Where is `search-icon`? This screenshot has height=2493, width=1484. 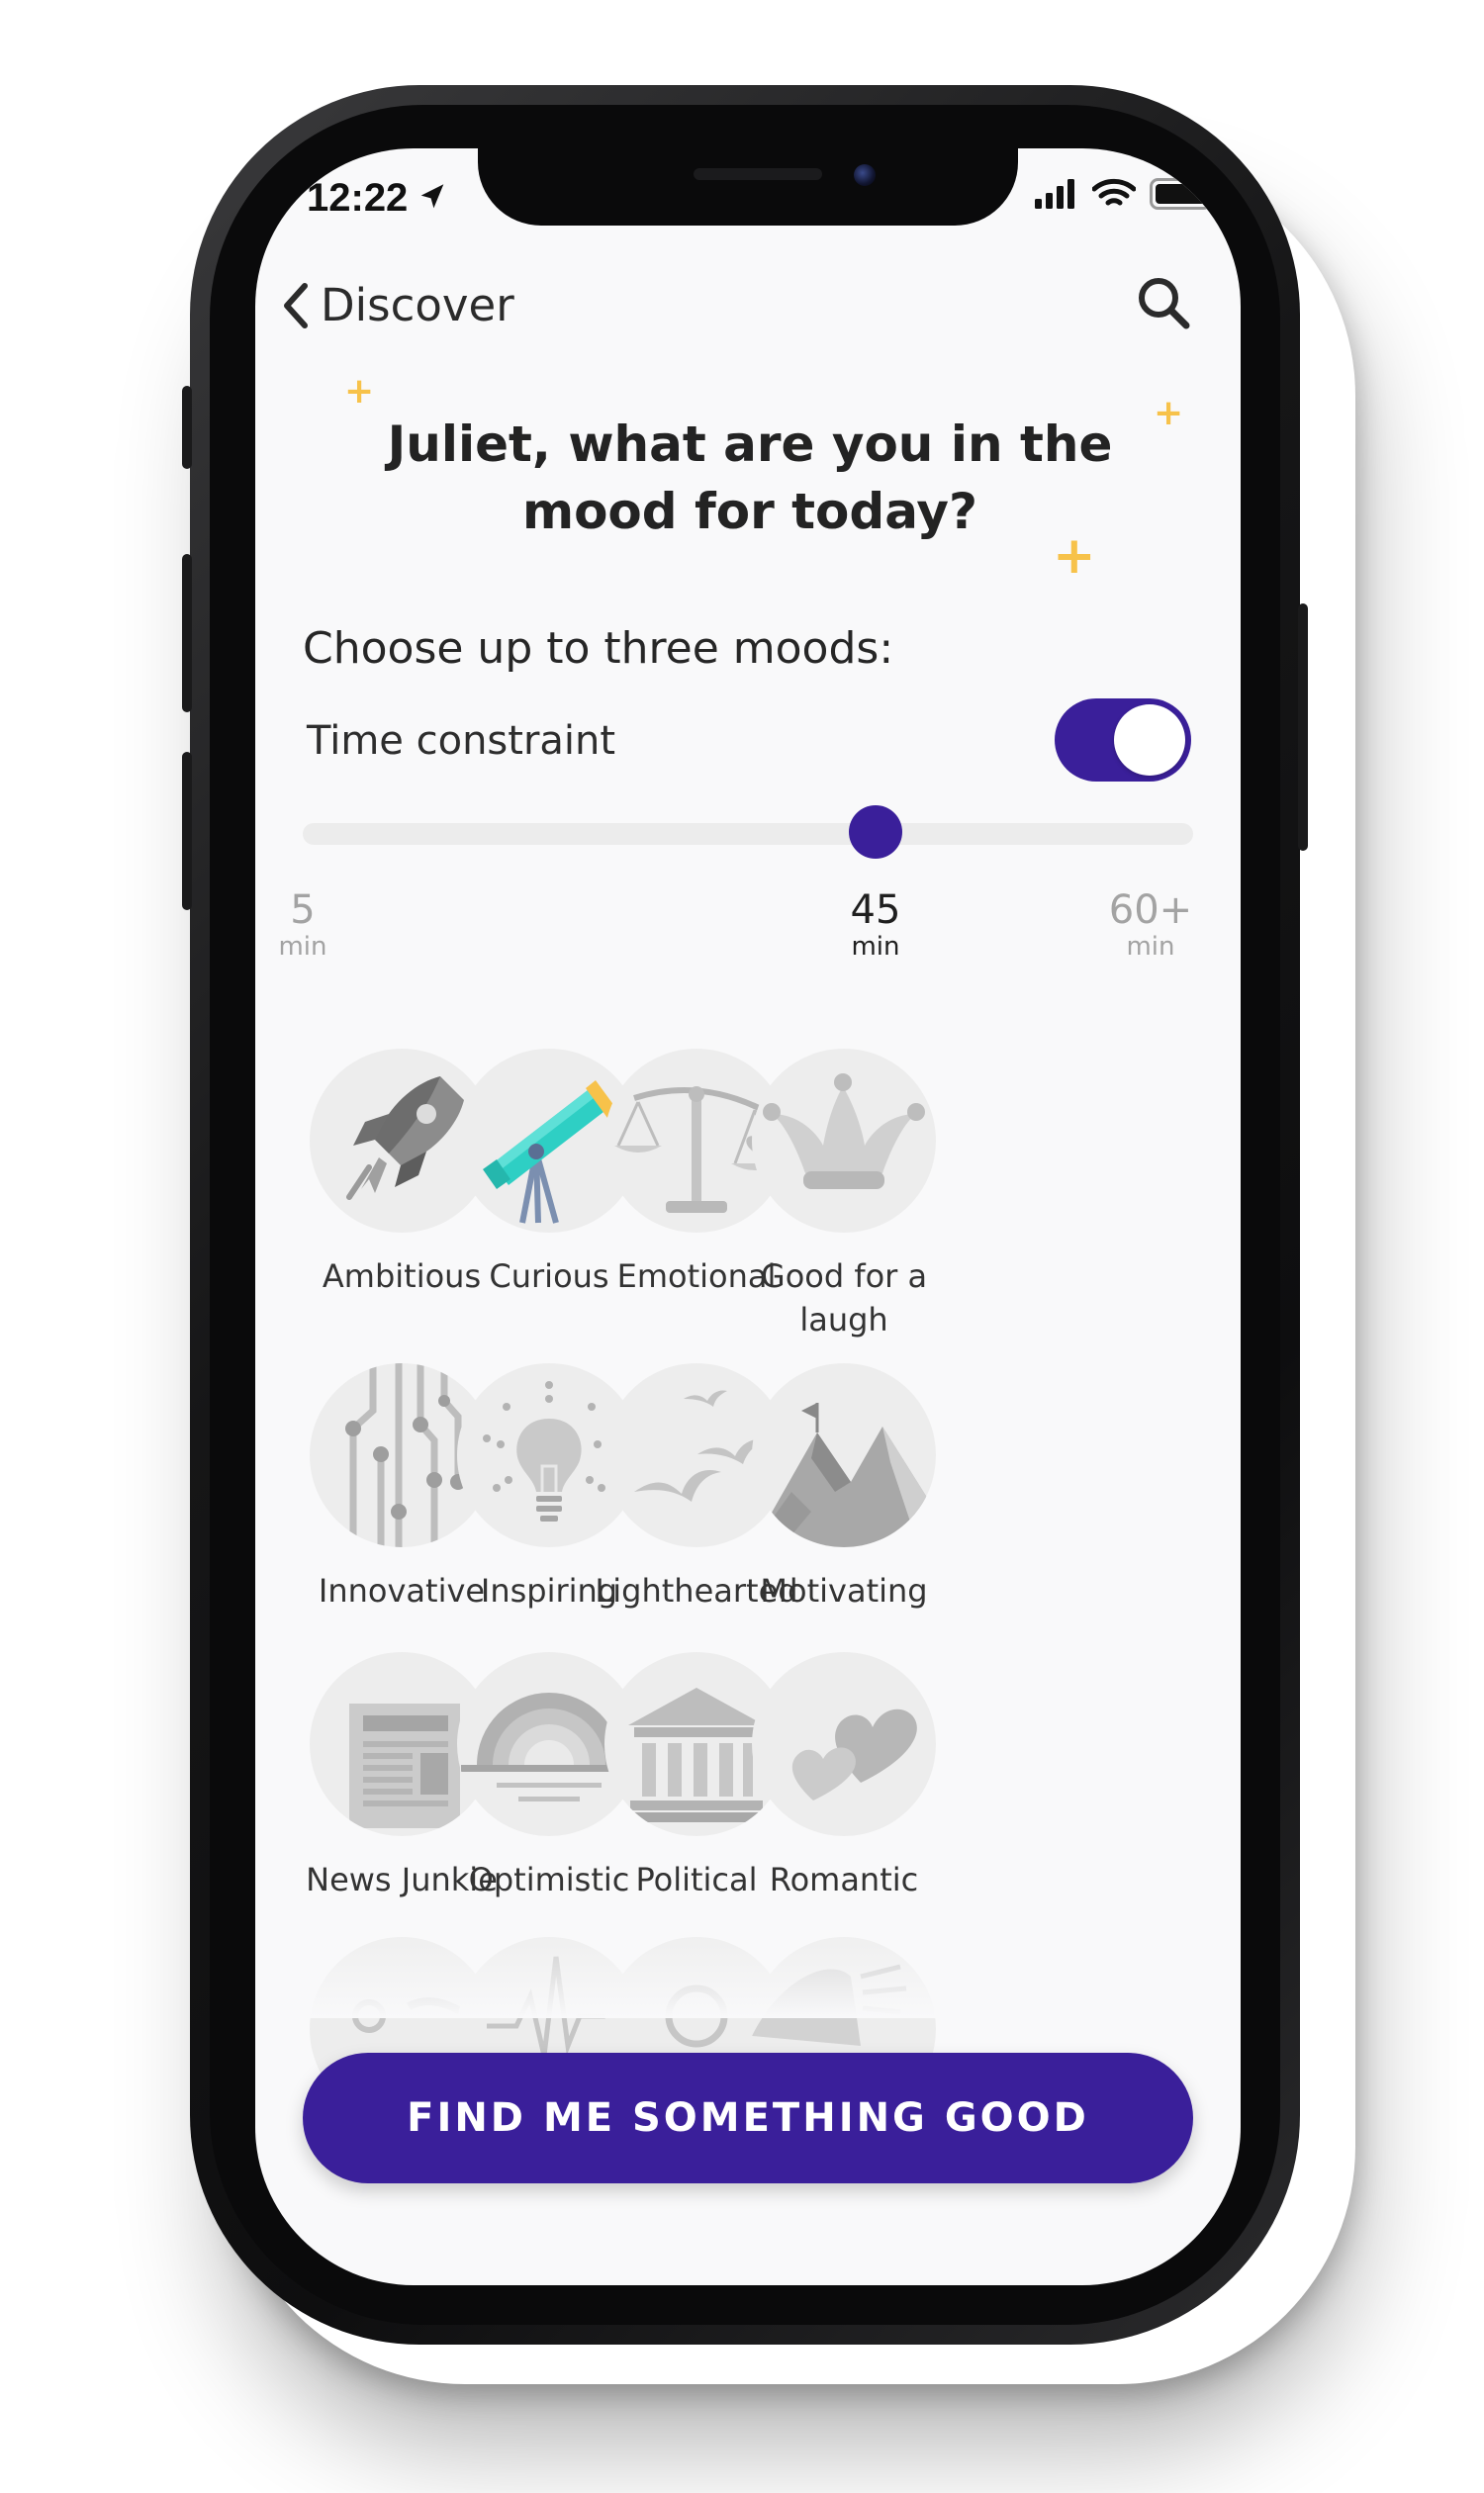 search-icon is located at coordinates (1163, 302).